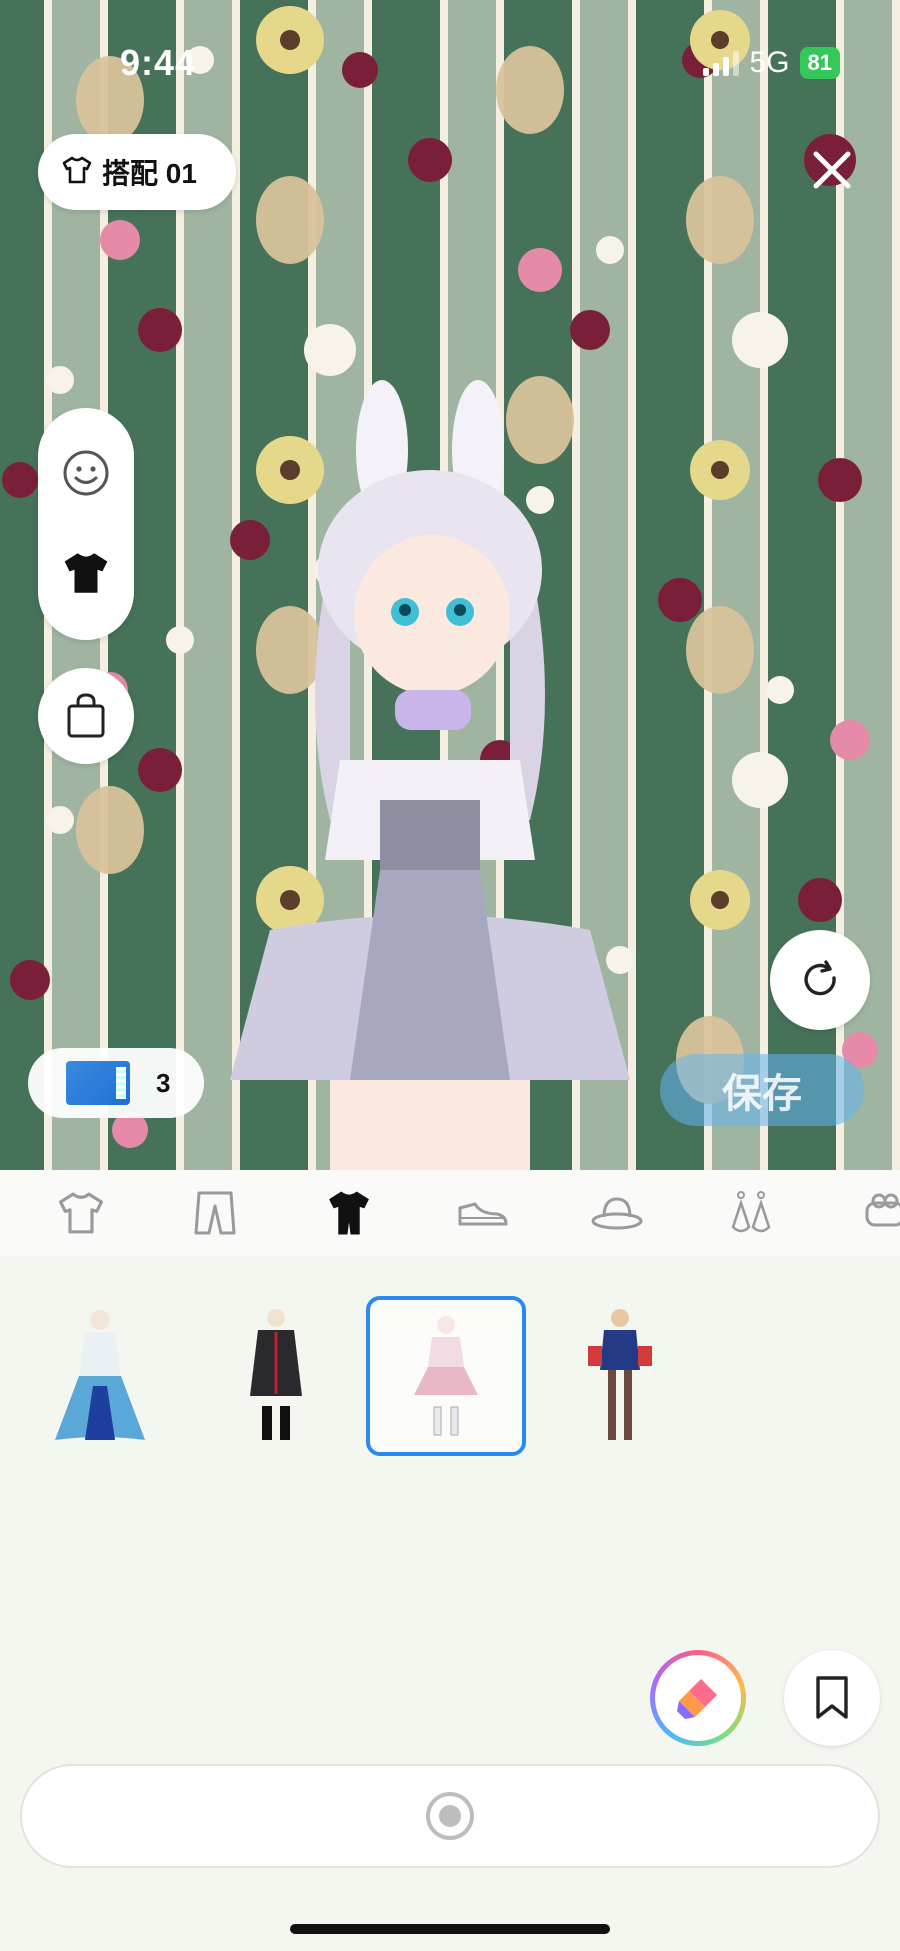 This screenshot has width=900, height=1951. I want to click on item-black-coat, so click(276, 1376).